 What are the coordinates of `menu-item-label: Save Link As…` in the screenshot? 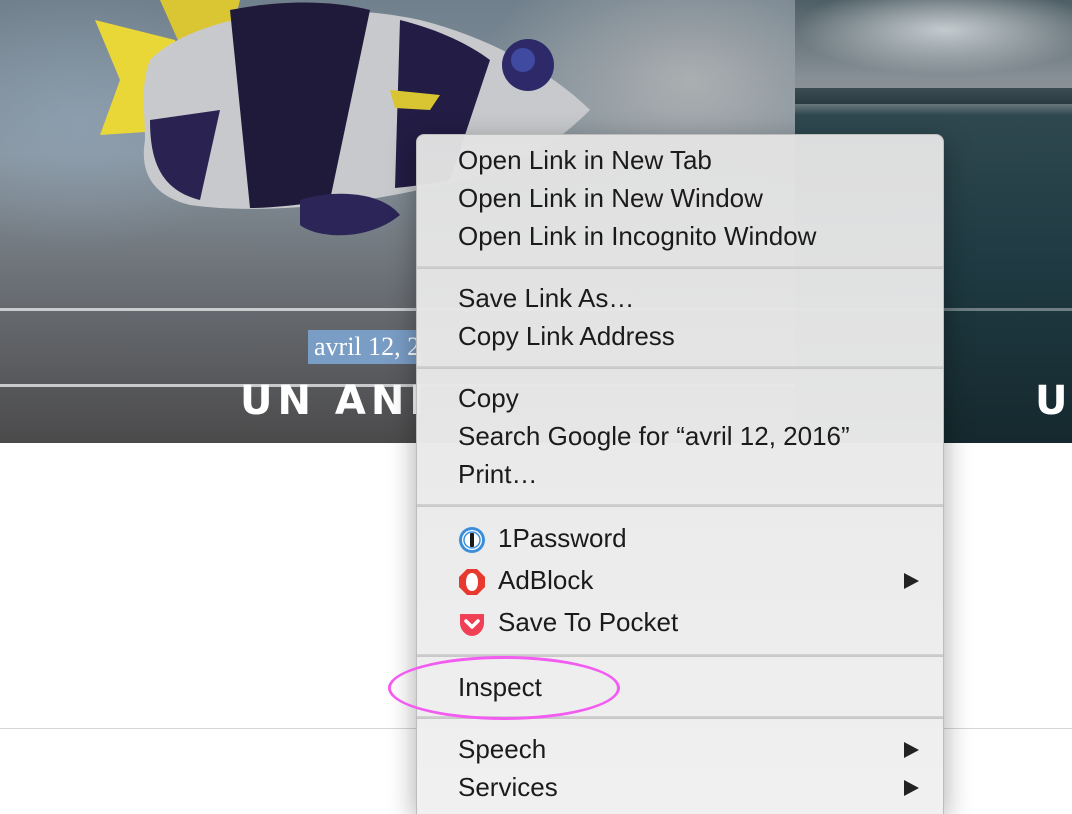 It's located at (546, 298).